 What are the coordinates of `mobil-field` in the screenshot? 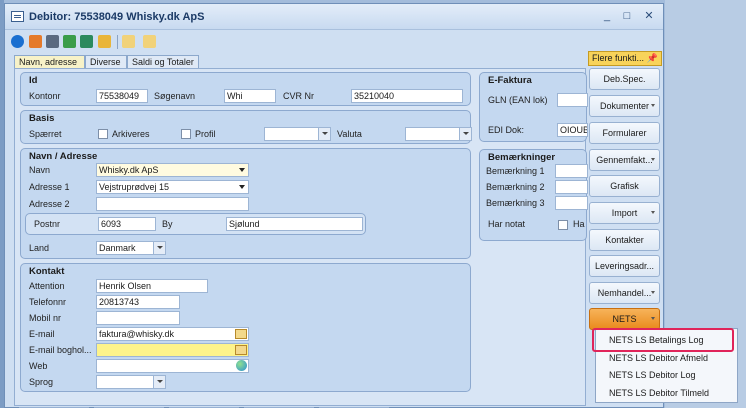 It's located at (138, 318).